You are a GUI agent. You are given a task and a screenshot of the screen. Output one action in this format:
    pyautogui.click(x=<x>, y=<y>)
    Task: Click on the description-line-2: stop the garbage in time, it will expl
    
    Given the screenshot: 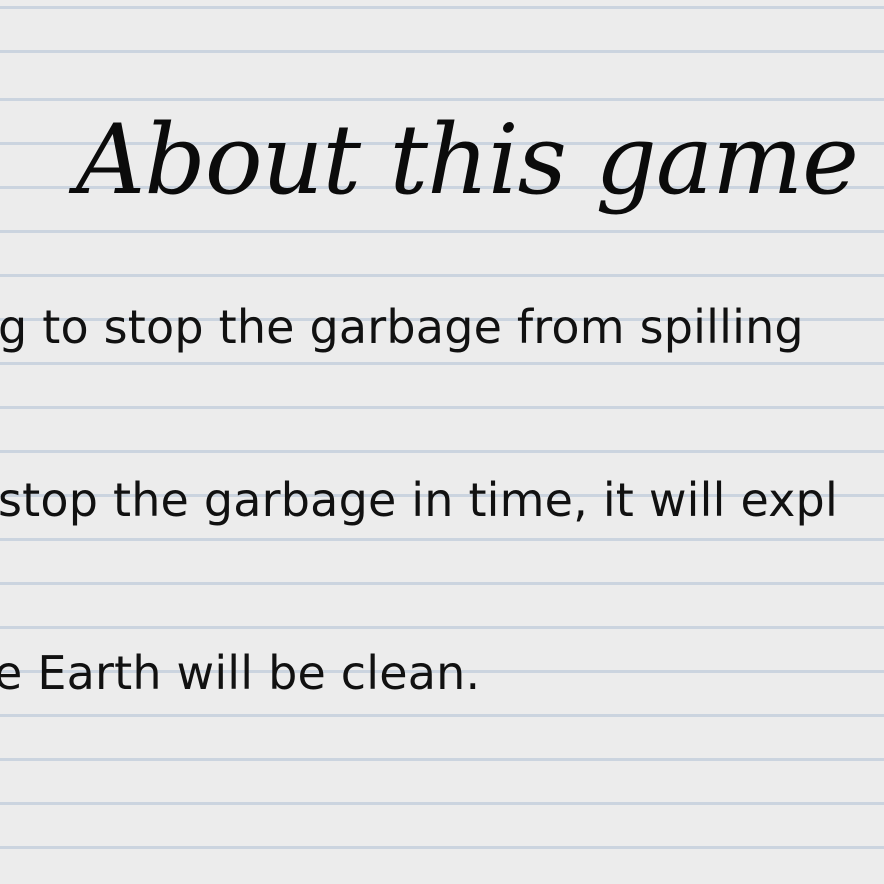 What is the action you would take?
    pyautogui.click(x=419, y=500)
    